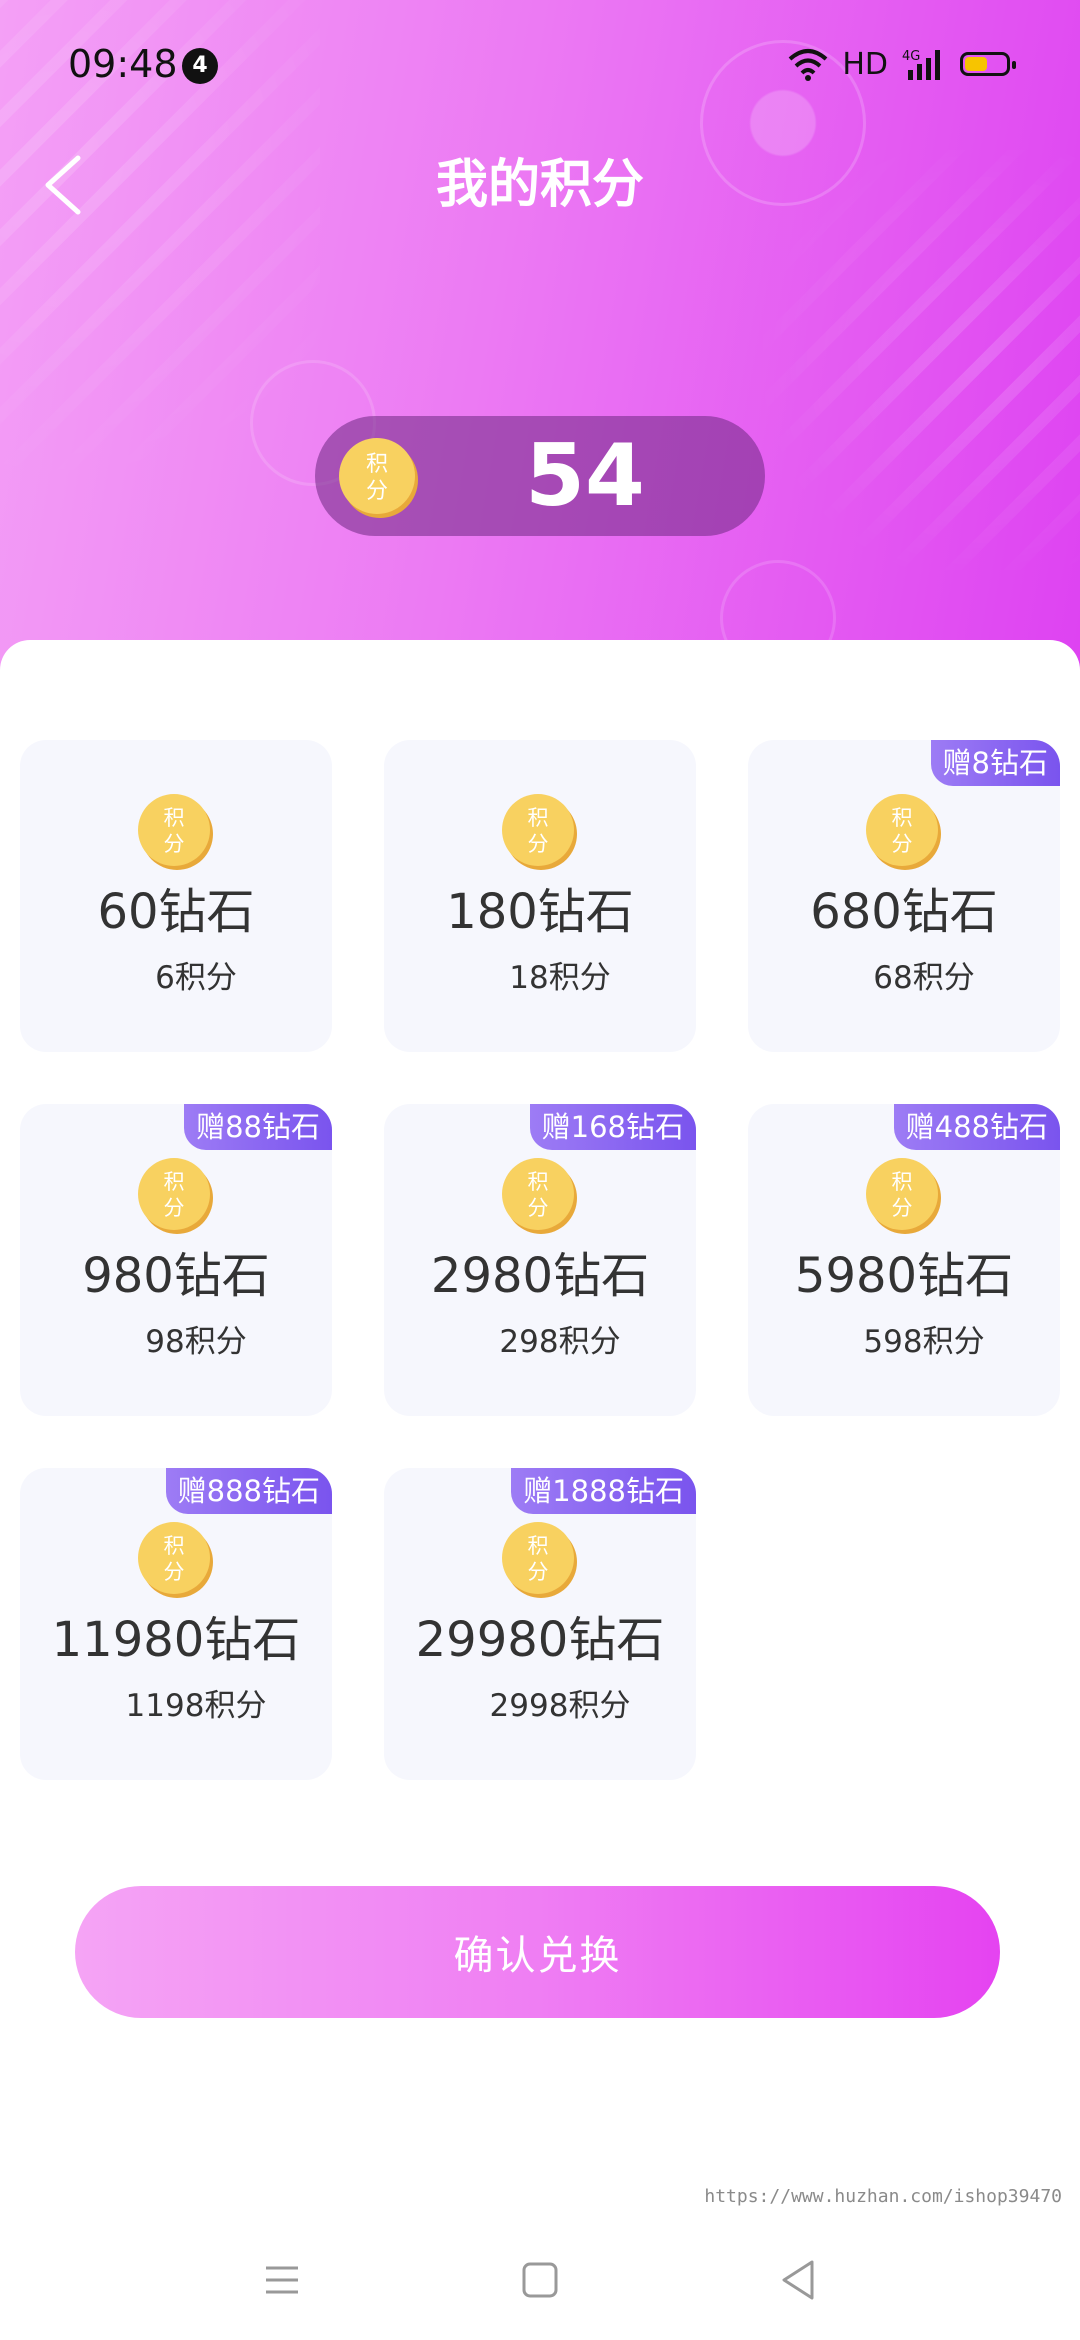  I want to click on package-card: 赠1888钻石 积分 29980钻石 2998积分, so click(540, 1624).